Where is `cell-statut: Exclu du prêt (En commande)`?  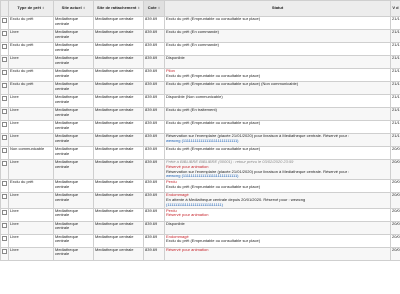
cell-statut: Exclu du prêt (En commande) is located at coordinates (277, 49).